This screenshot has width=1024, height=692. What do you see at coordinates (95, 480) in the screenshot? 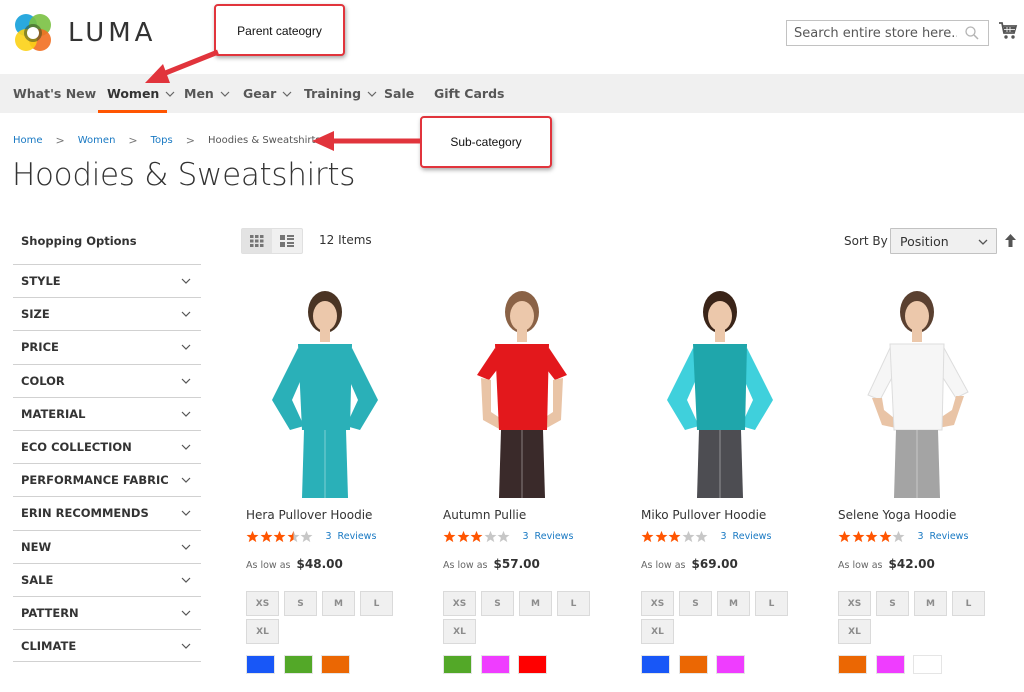
I see `filter-label: PERFORMANCE FABRIC` at bounding box center [95, 480].